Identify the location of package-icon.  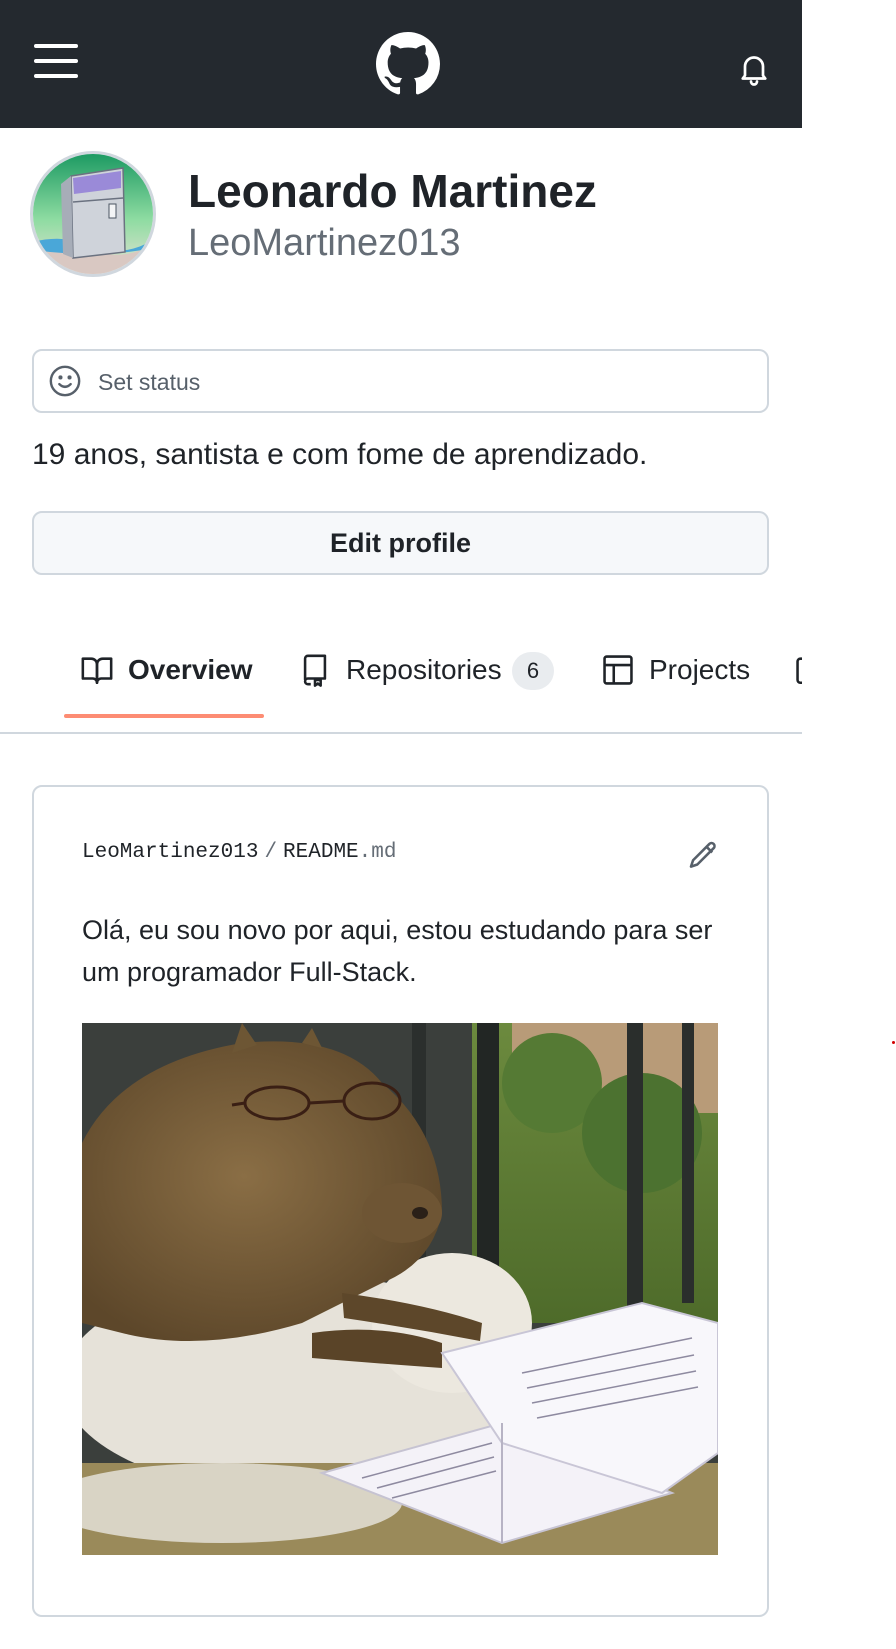
(799, 671).